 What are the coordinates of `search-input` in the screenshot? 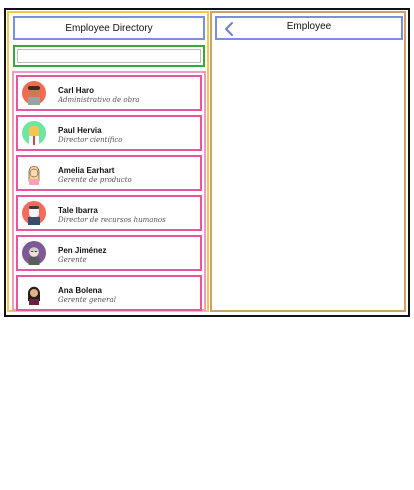 It's located at (109, 56).